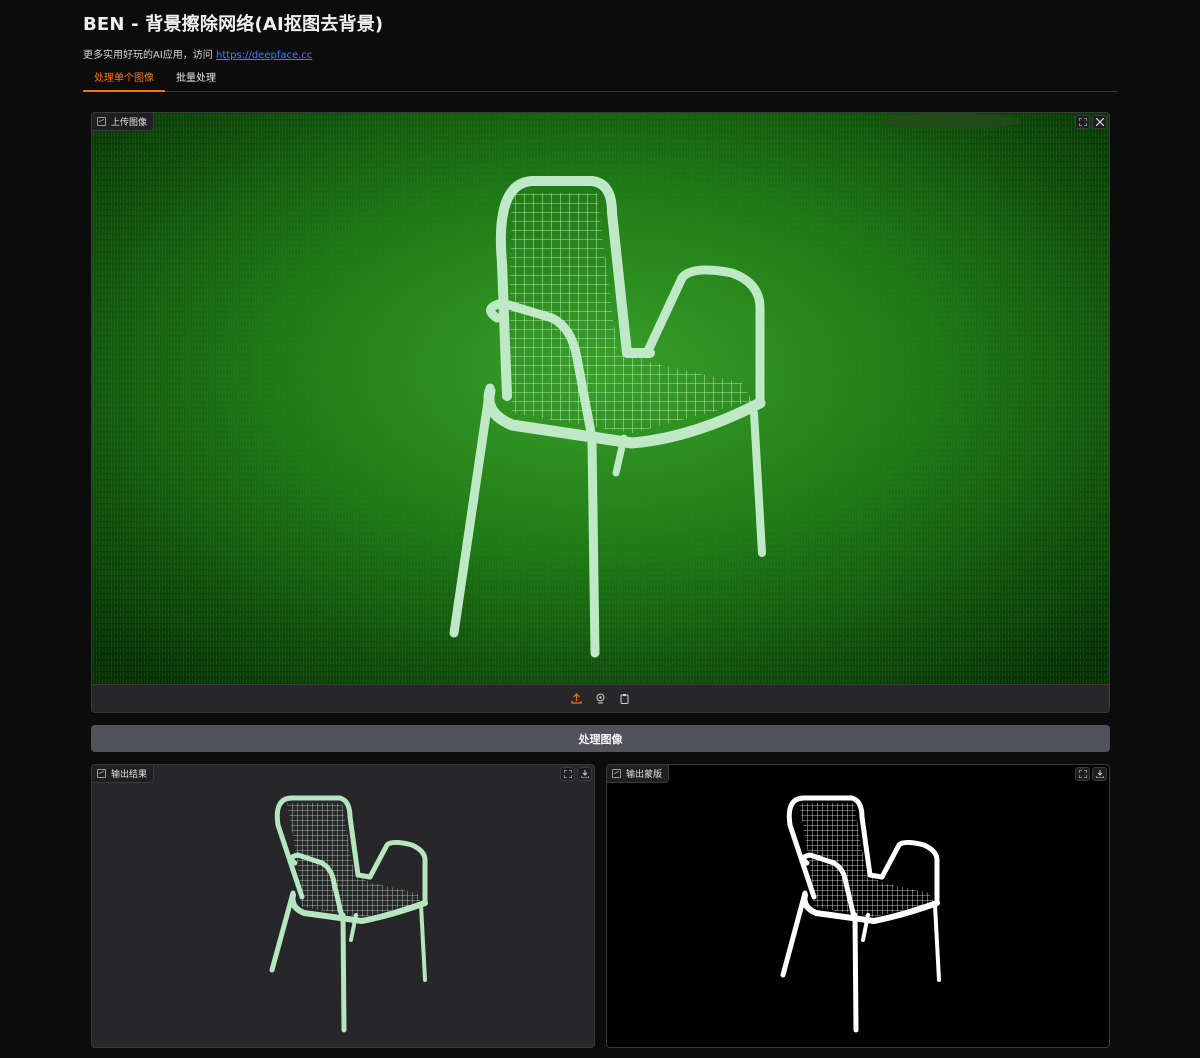  Describe the element at coordinates (196, 82) in the screenshot. I see `tab-batch: 批量处理` at that location.